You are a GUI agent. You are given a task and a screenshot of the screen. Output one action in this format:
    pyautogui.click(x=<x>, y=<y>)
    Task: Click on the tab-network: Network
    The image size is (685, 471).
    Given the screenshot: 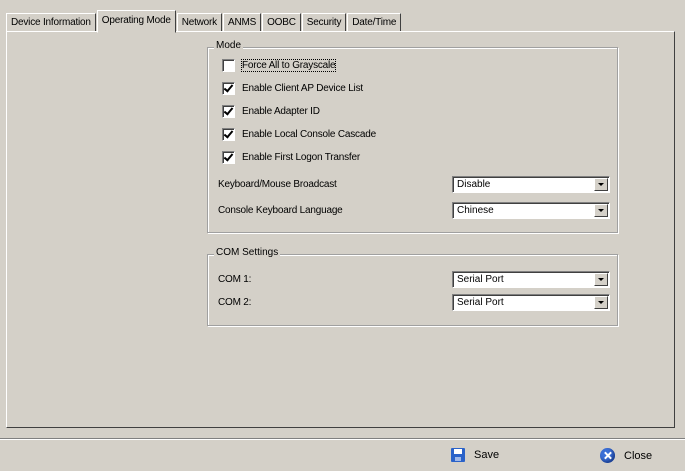 What is the action you would take?
    pyautogui.click(x=199, y=22)
    